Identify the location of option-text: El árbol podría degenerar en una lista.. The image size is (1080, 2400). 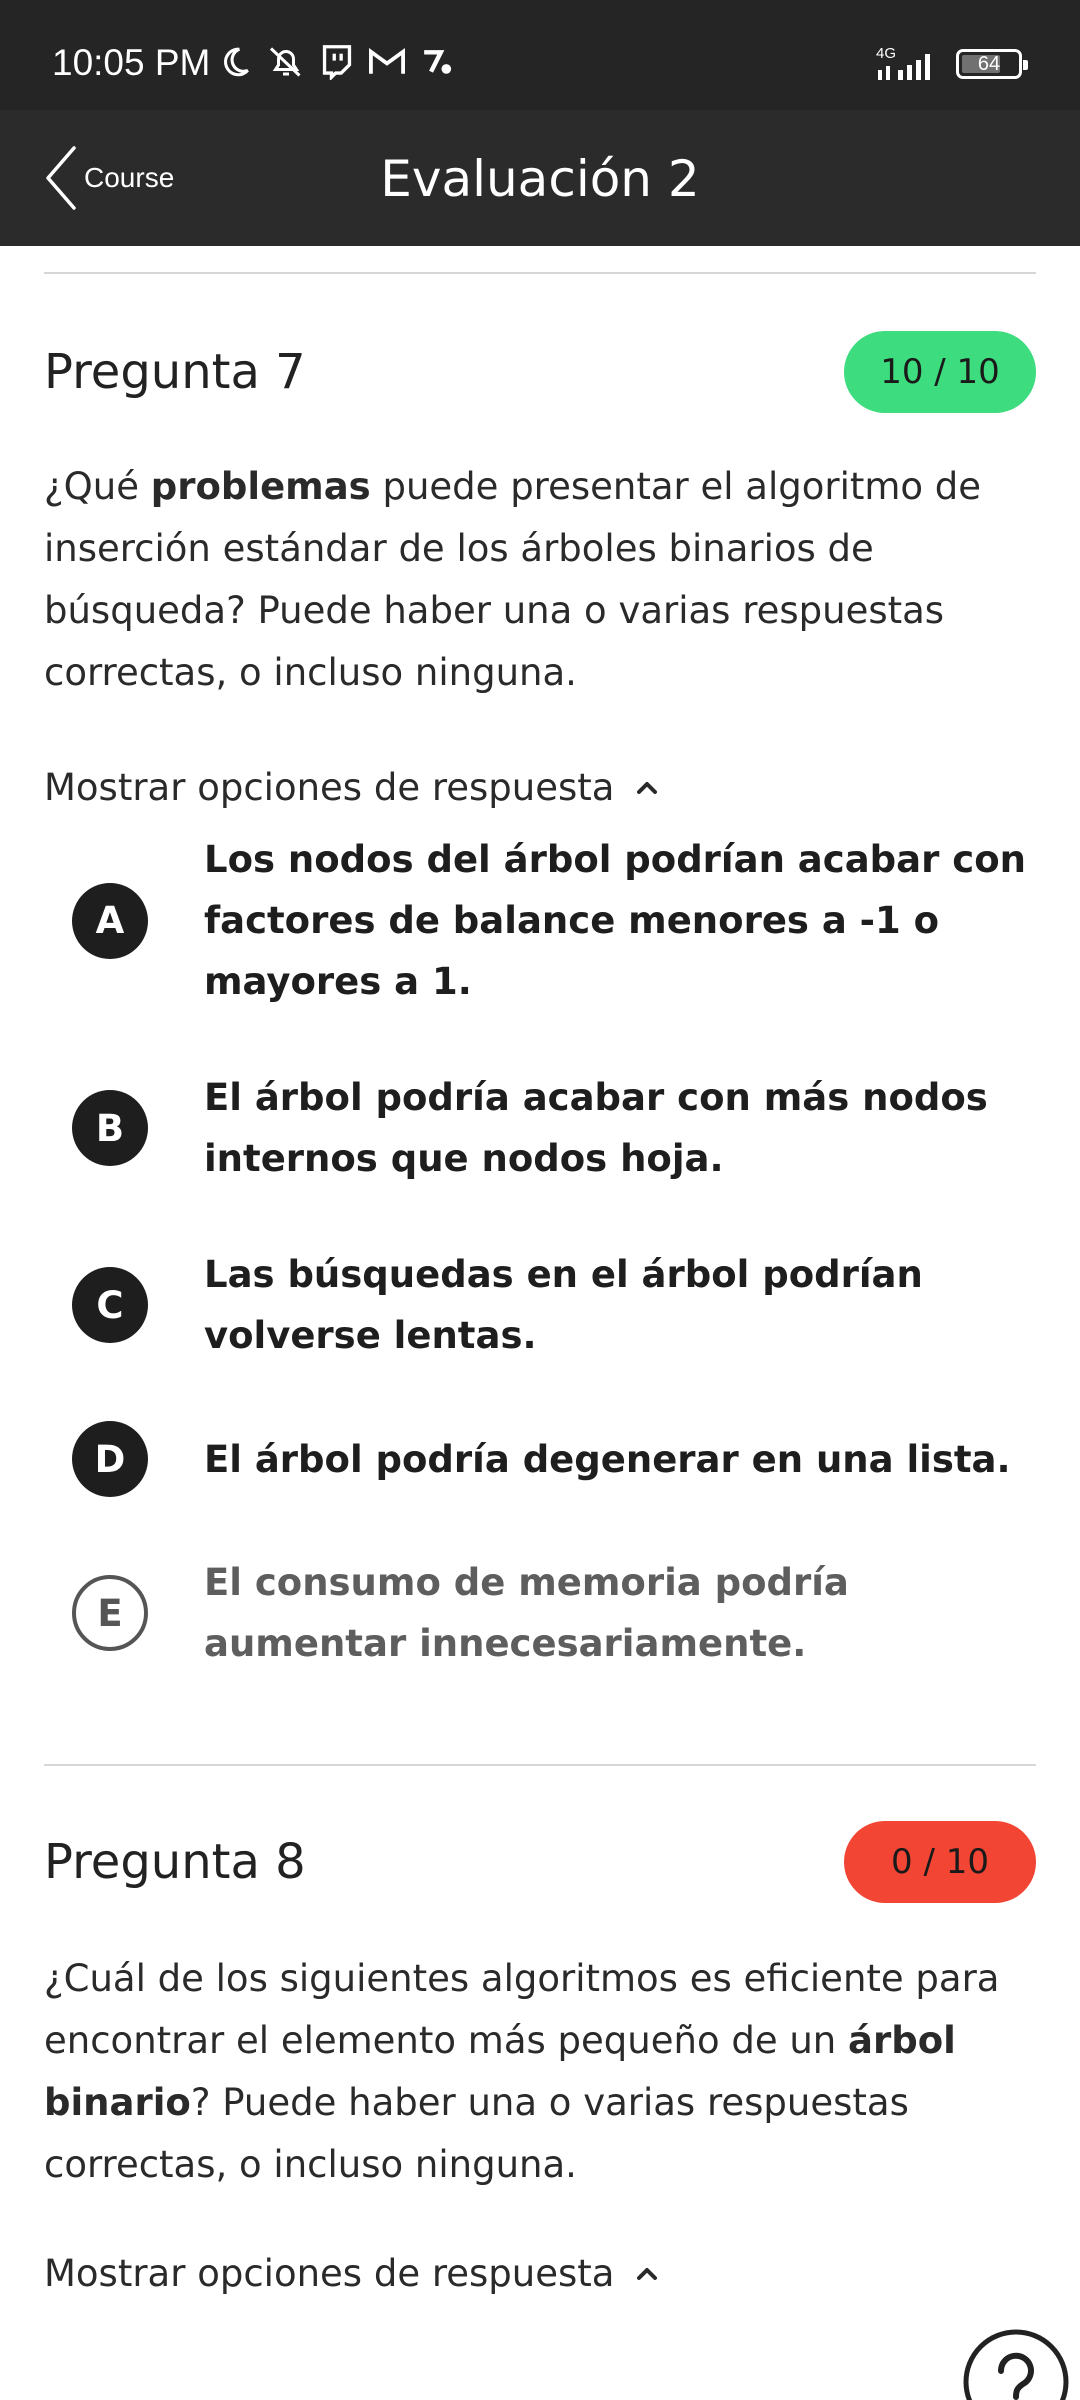
(607, 1459).